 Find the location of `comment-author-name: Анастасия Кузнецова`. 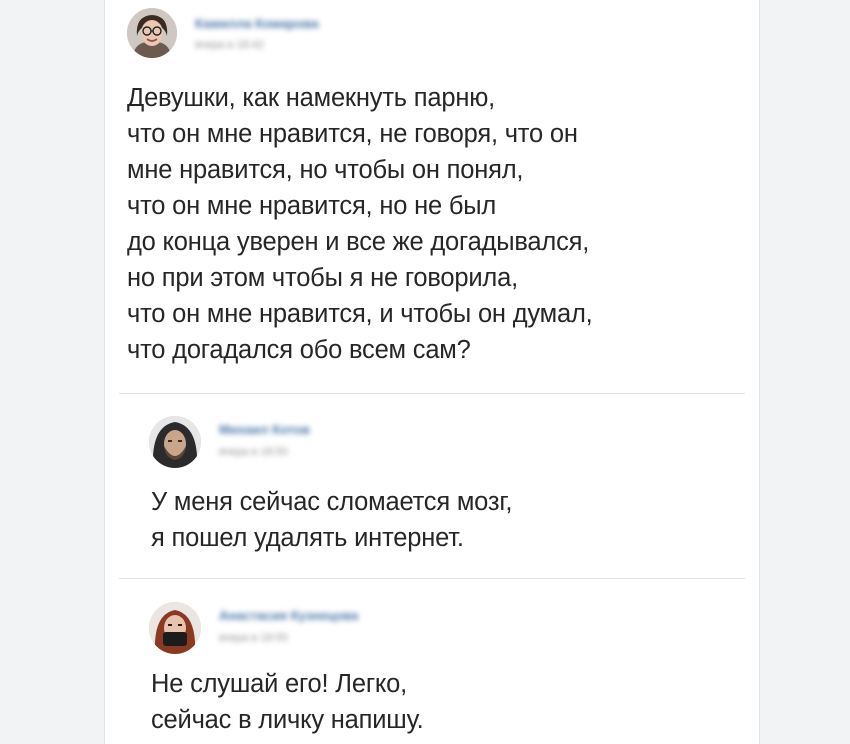

comment-author-name: Анастасия Кузнецова is located at coordinates (288, 615).